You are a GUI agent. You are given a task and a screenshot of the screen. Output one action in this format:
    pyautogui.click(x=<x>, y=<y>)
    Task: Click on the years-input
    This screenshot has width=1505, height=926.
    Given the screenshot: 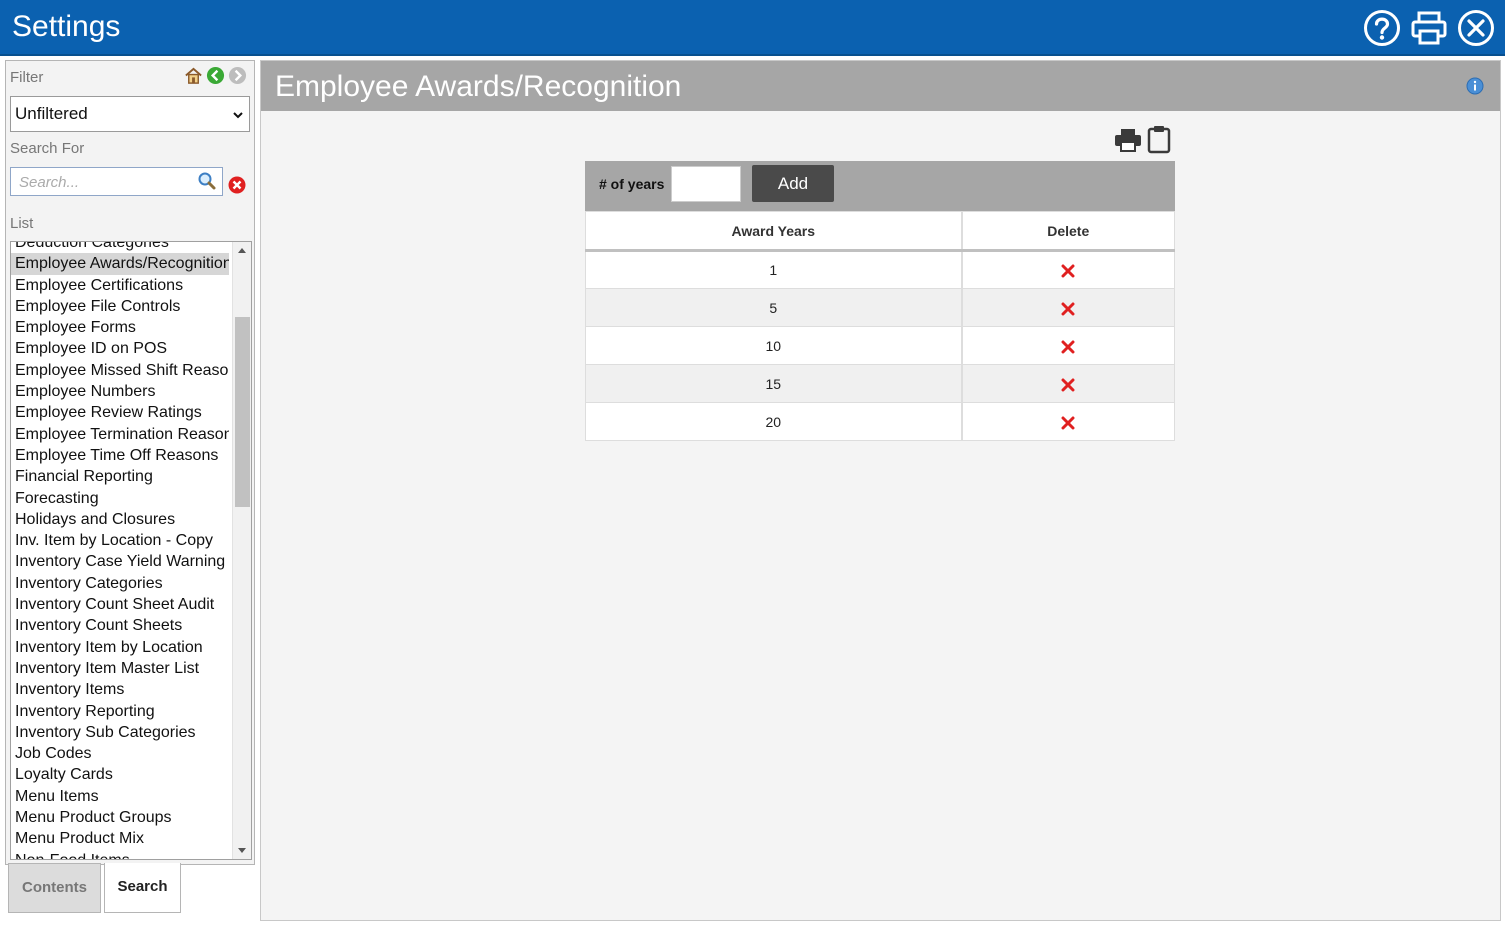 What is the action you would take?
    pyautogui.click(x=706, y=184)
    